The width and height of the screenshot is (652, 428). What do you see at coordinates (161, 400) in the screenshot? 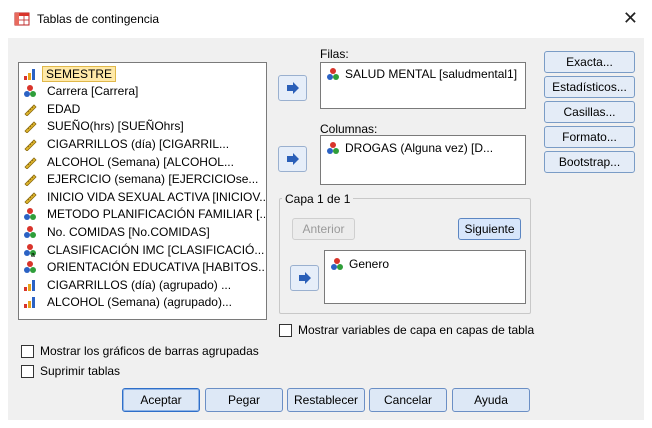
I see `ok-button: Aceptar` at bounding box center [161, 400].